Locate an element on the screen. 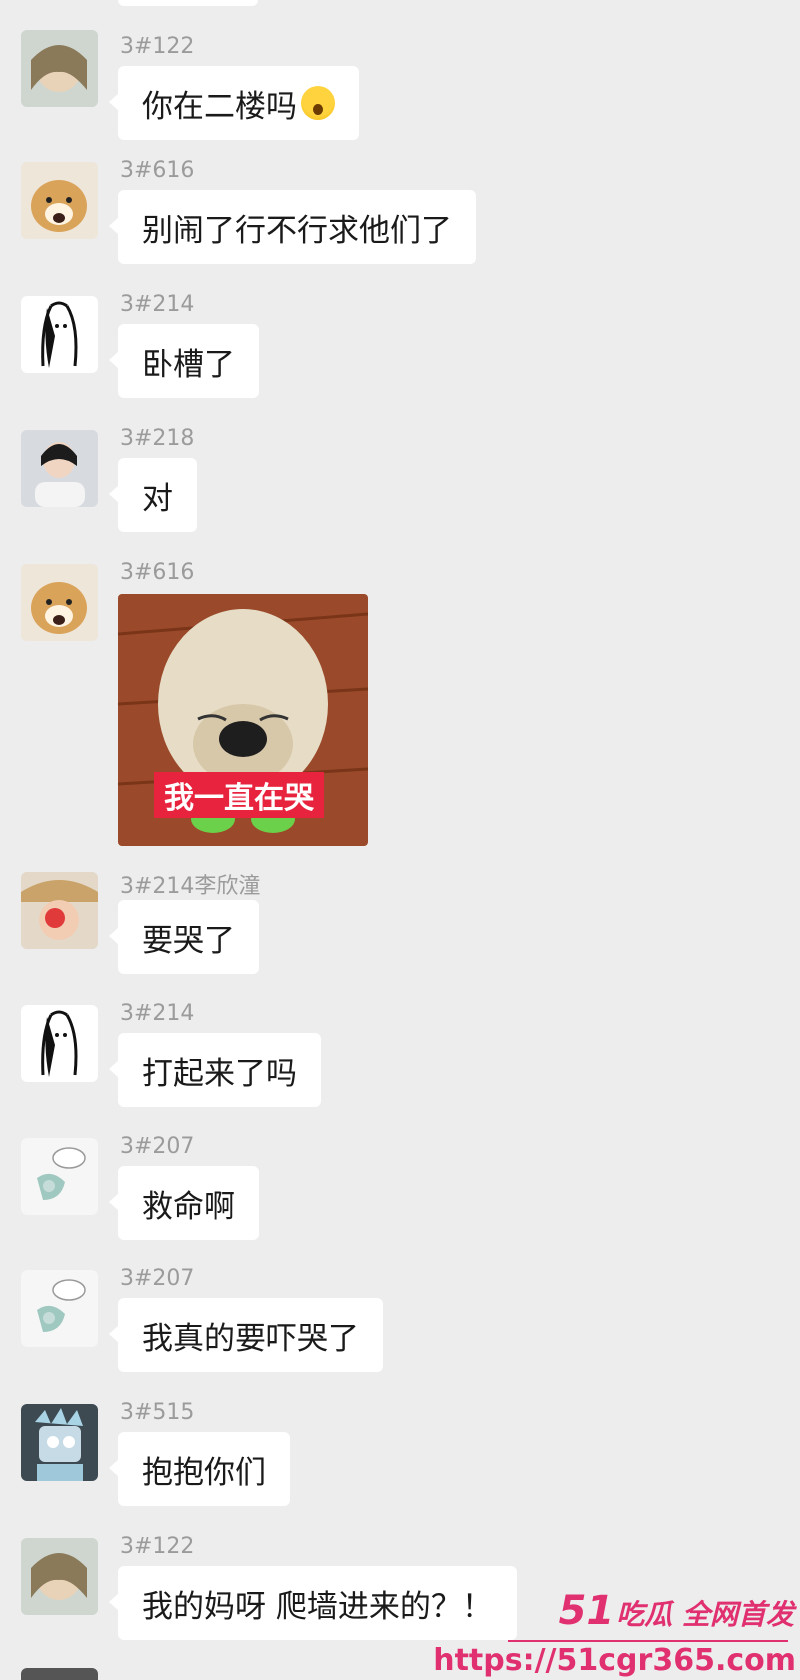 The height and width of the screenshot is (1680, 800). message-bubble: 抱抱你们 is located at coordinates (199, 1469).